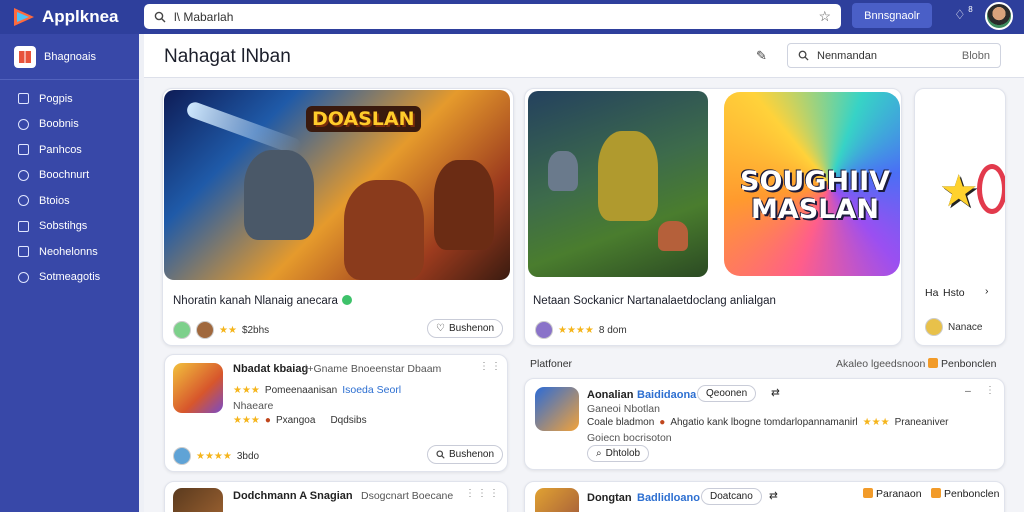  Describe the element at coordinates (465, 454) in the screenshot. I see `list-action-button: Bushenon` at that location.